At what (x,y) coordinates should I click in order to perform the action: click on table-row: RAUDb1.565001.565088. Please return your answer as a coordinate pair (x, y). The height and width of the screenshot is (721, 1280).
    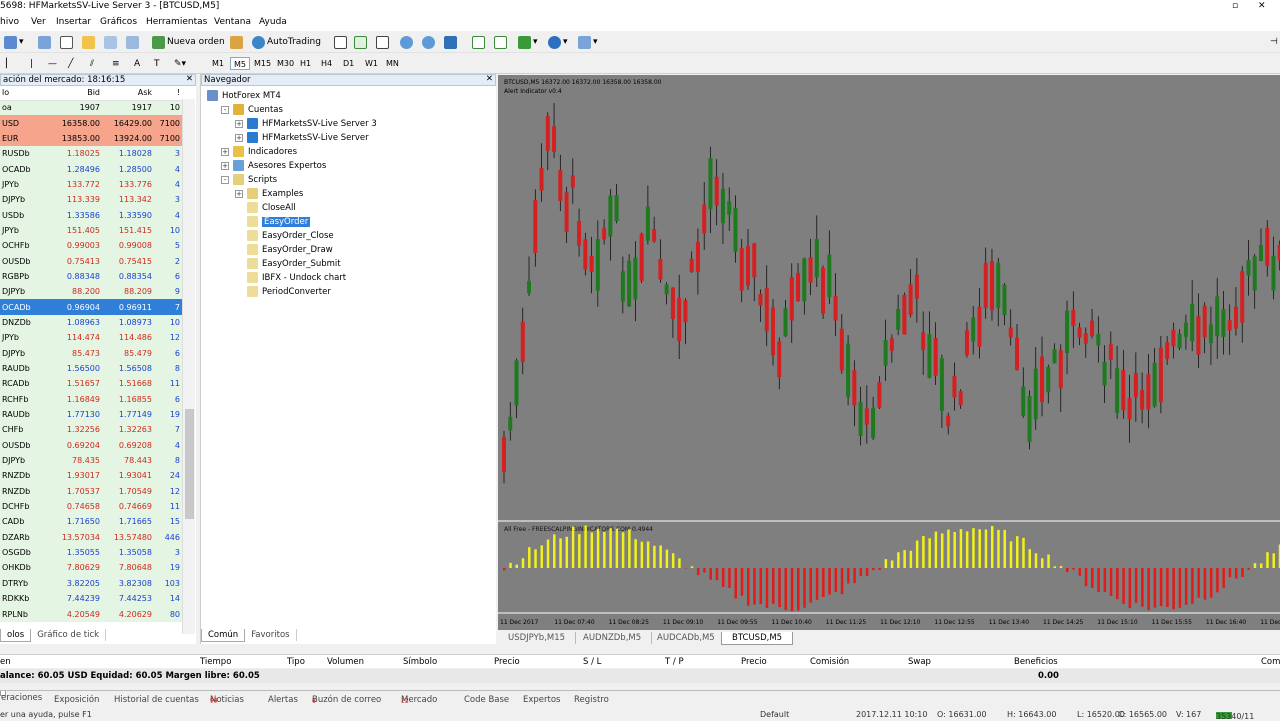
    Looking at the image, I should click on (91, 368).